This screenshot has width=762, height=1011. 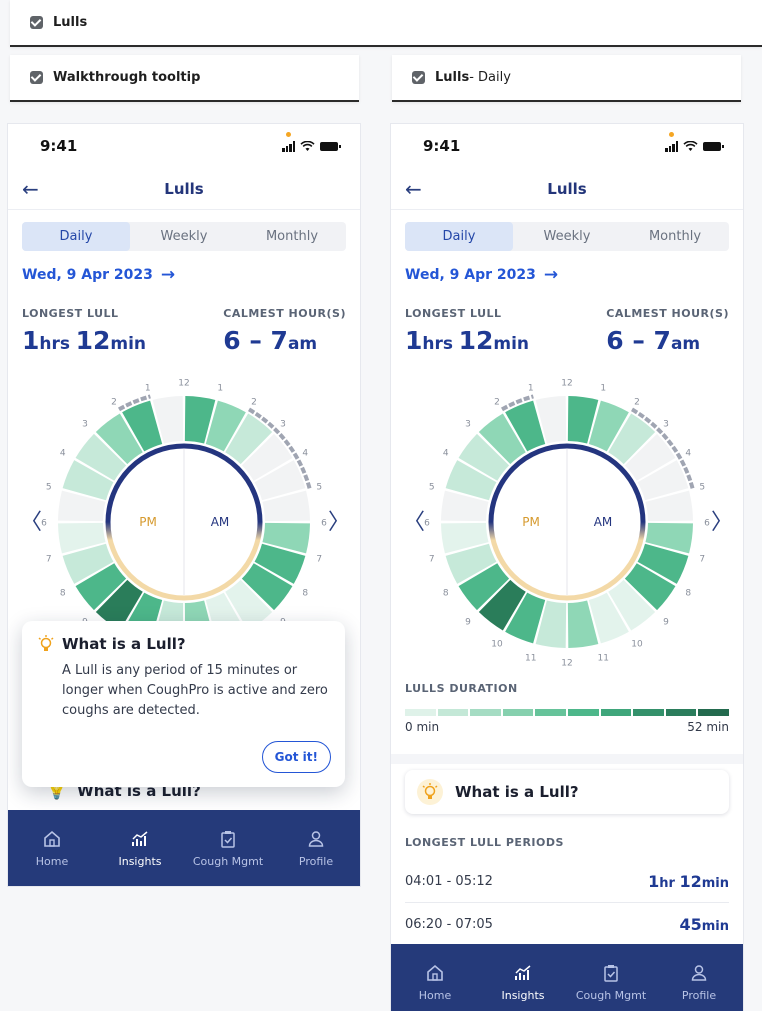 What do you see at coordinates (288, 146) in the screenshot?
I see `signal-icon` at bounding box center [288, 146].